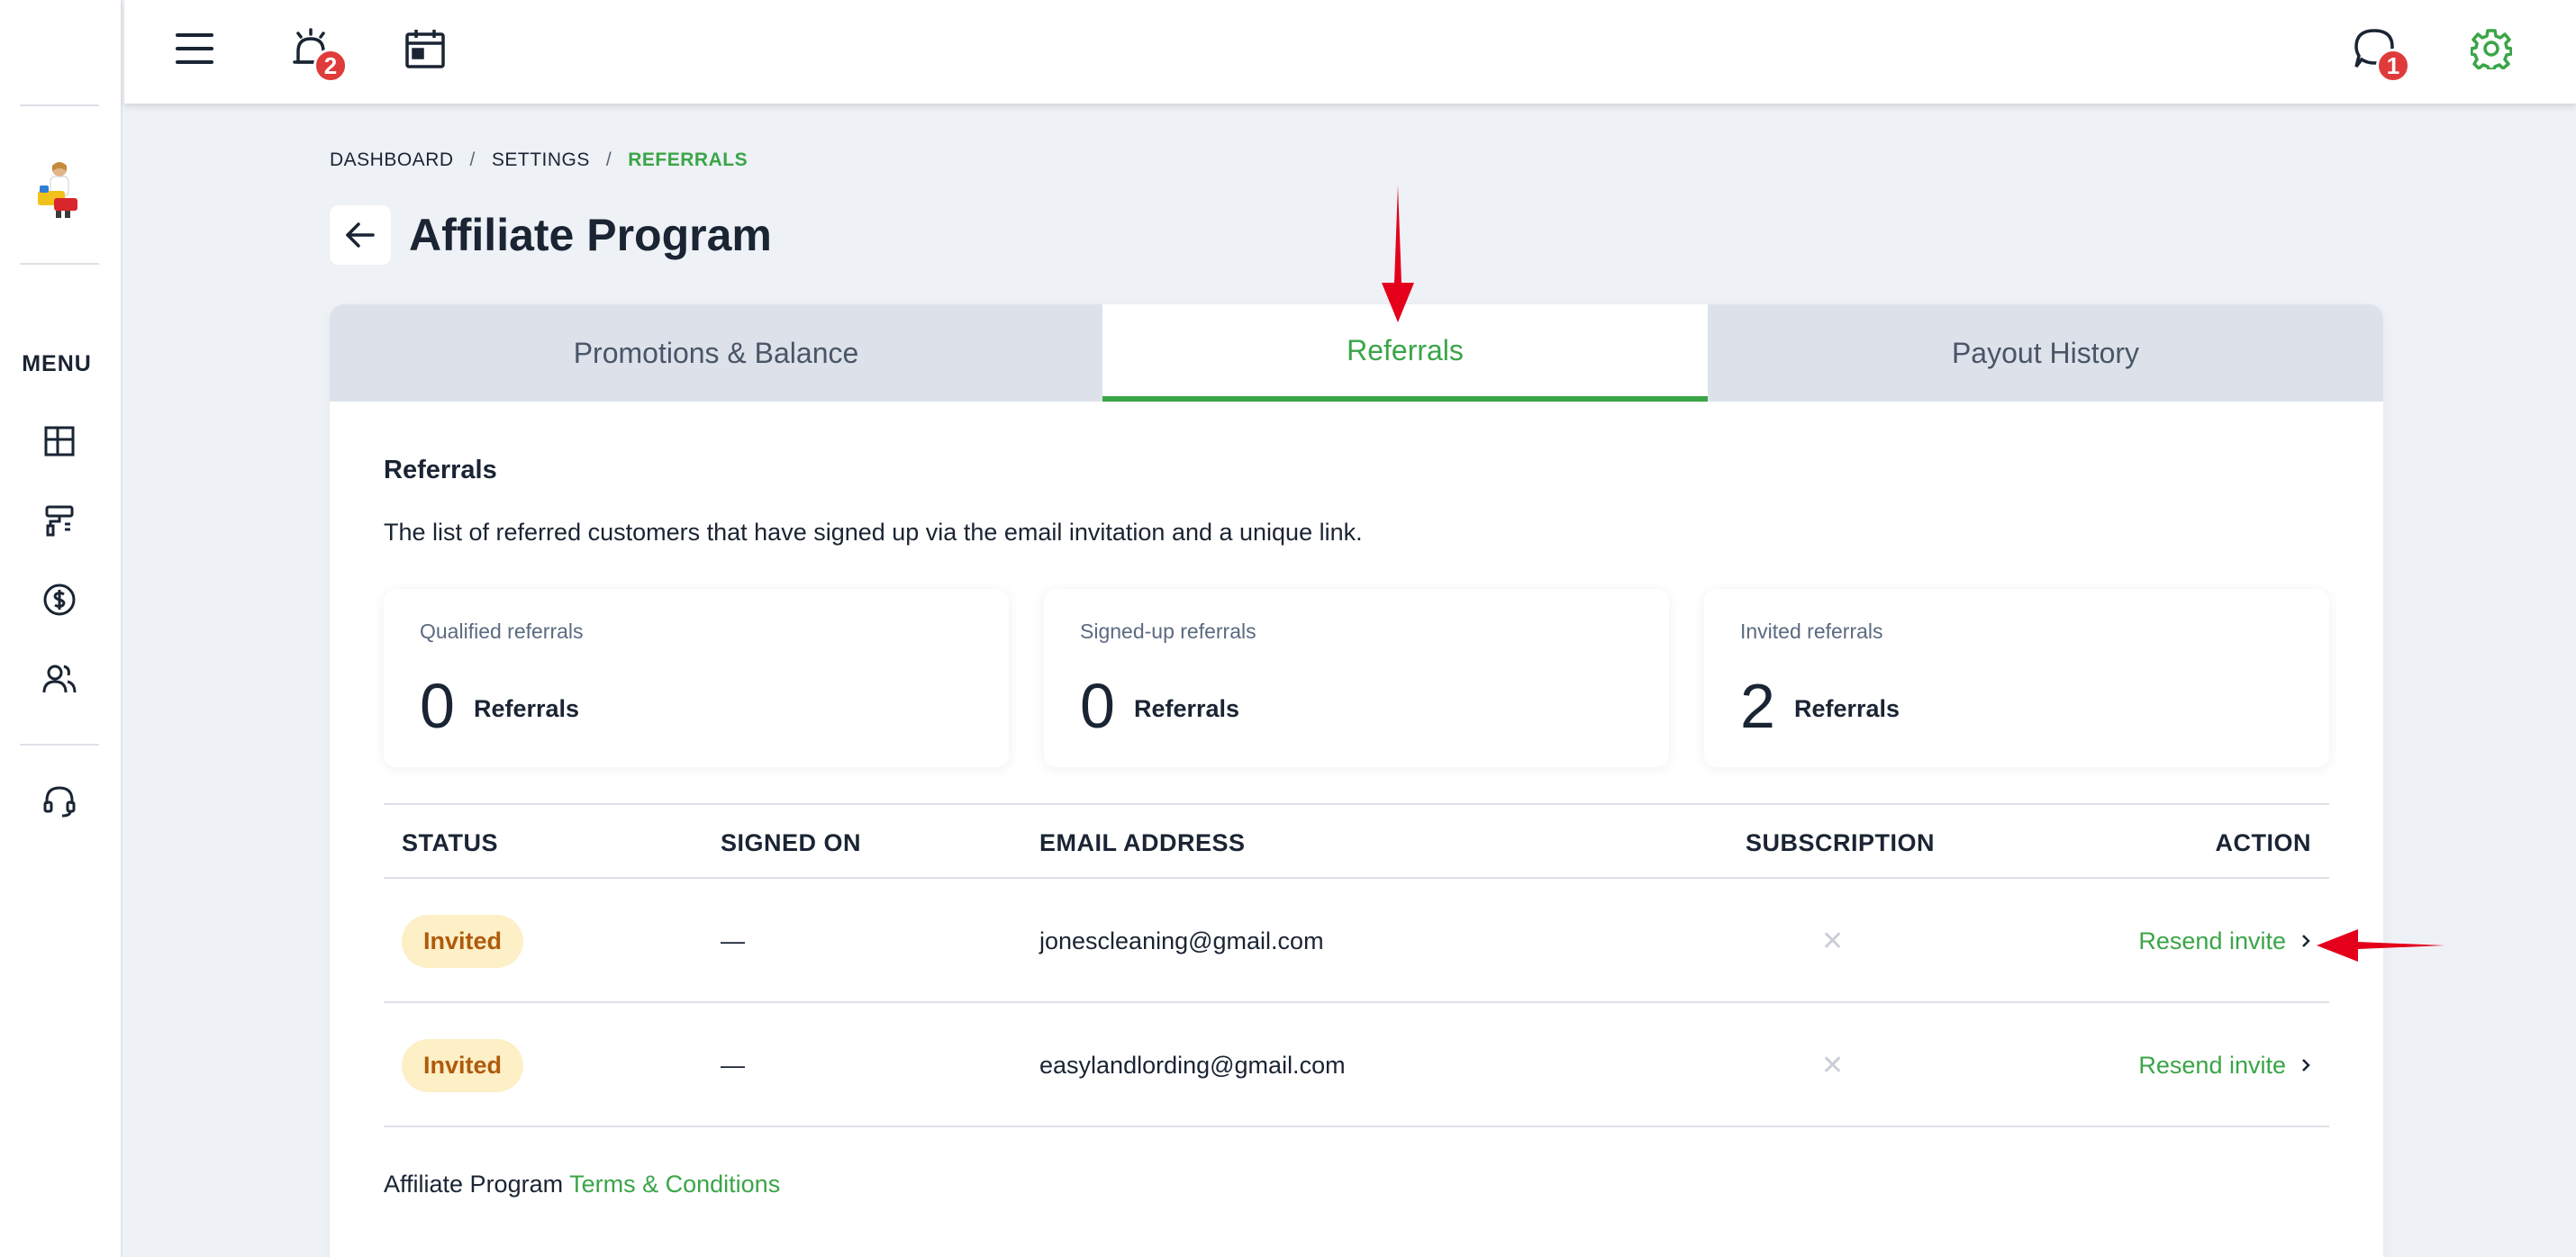 The height and width of the screenshot is (1257, 2576). I want to click on breadcrumb-referrals: REFERRALS, so click(688, 159).